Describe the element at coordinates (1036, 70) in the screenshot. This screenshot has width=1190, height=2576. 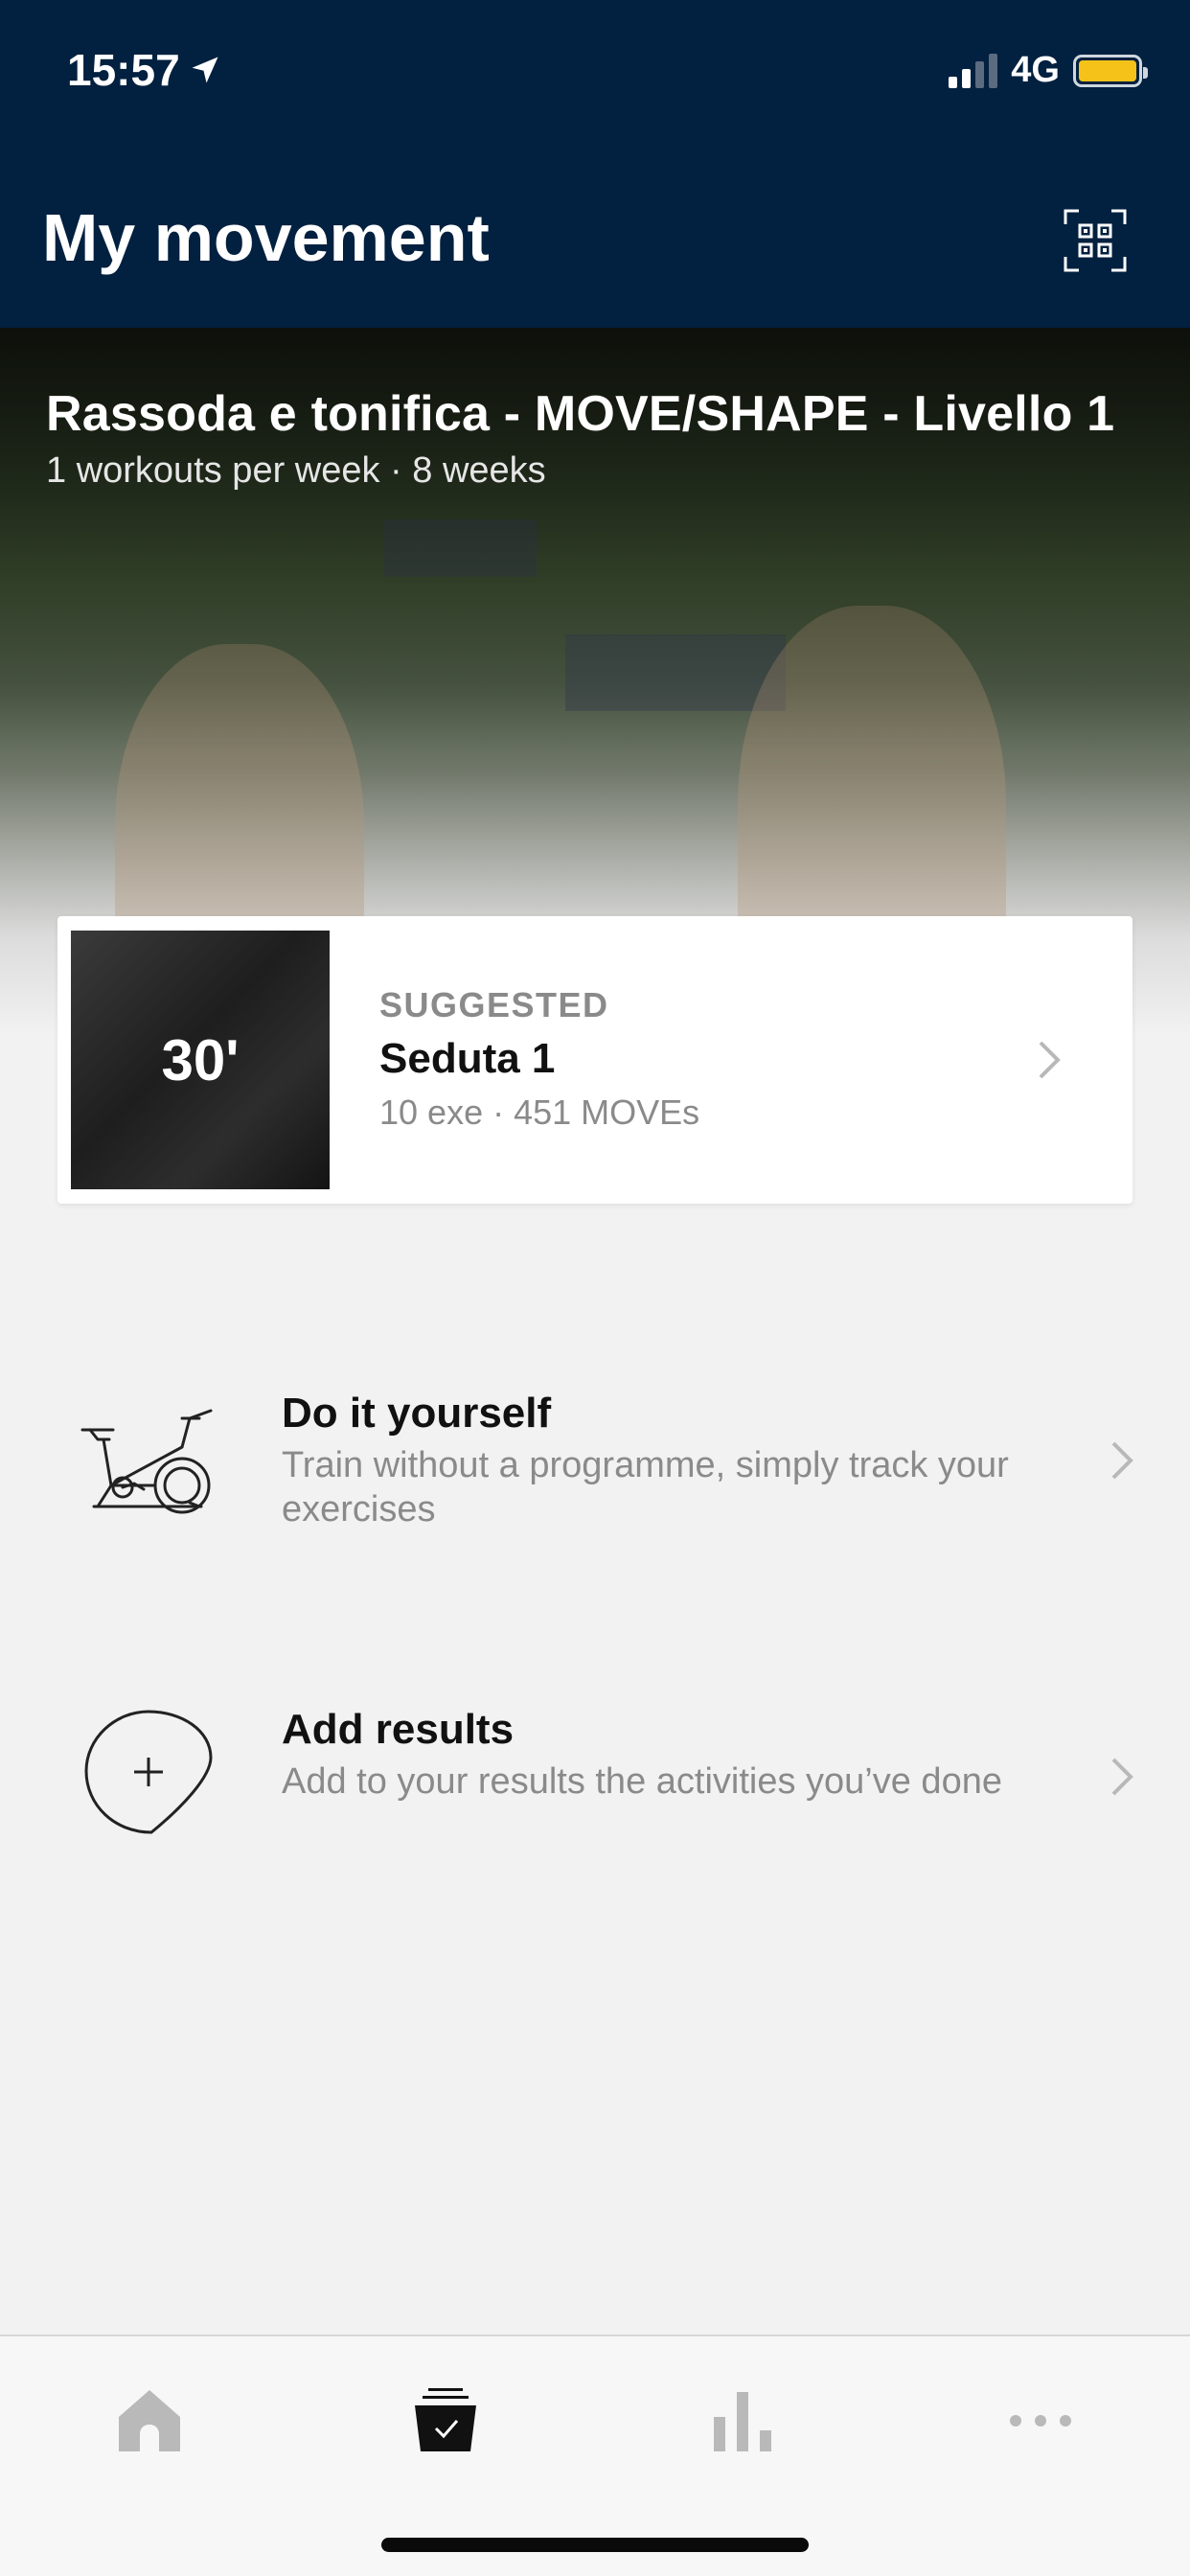
I see `network-type: 4G` at that location.